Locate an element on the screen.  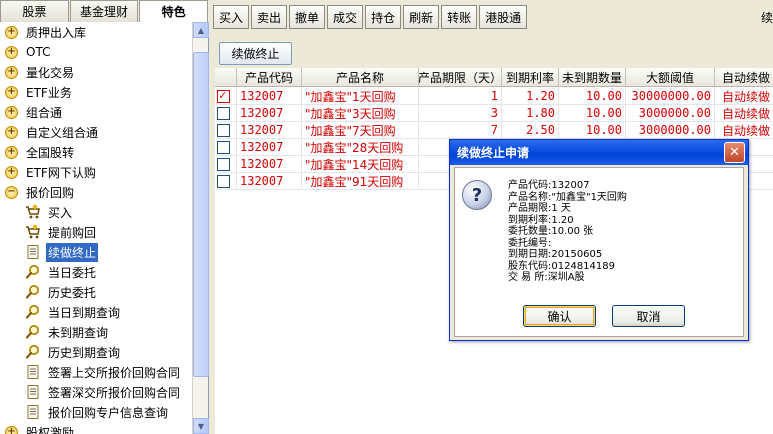
tree-item-label: 历史委托 is located at coordinates (72, 292).